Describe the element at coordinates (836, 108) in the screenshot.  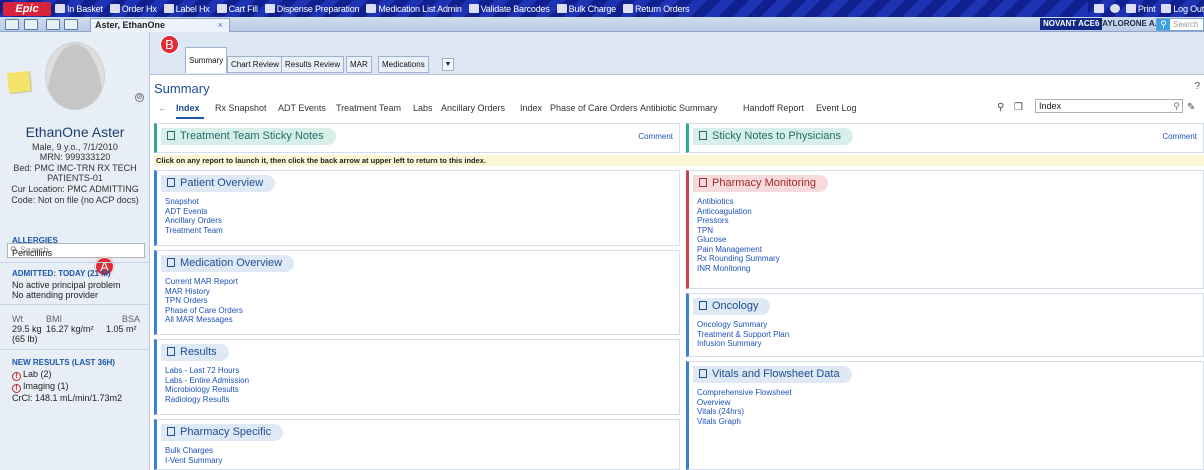
I see `subtab-event-log: Event Log` at that location.